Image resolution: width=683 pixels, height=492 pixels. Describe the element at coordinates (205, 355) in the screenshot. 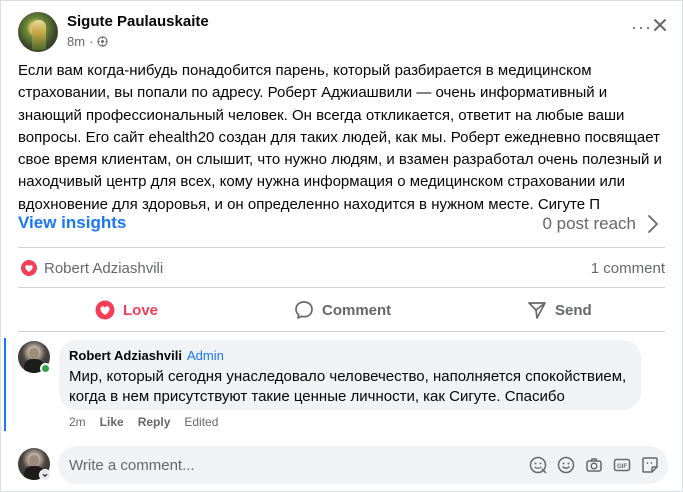

I see `admin-badge: Admin` at that location.